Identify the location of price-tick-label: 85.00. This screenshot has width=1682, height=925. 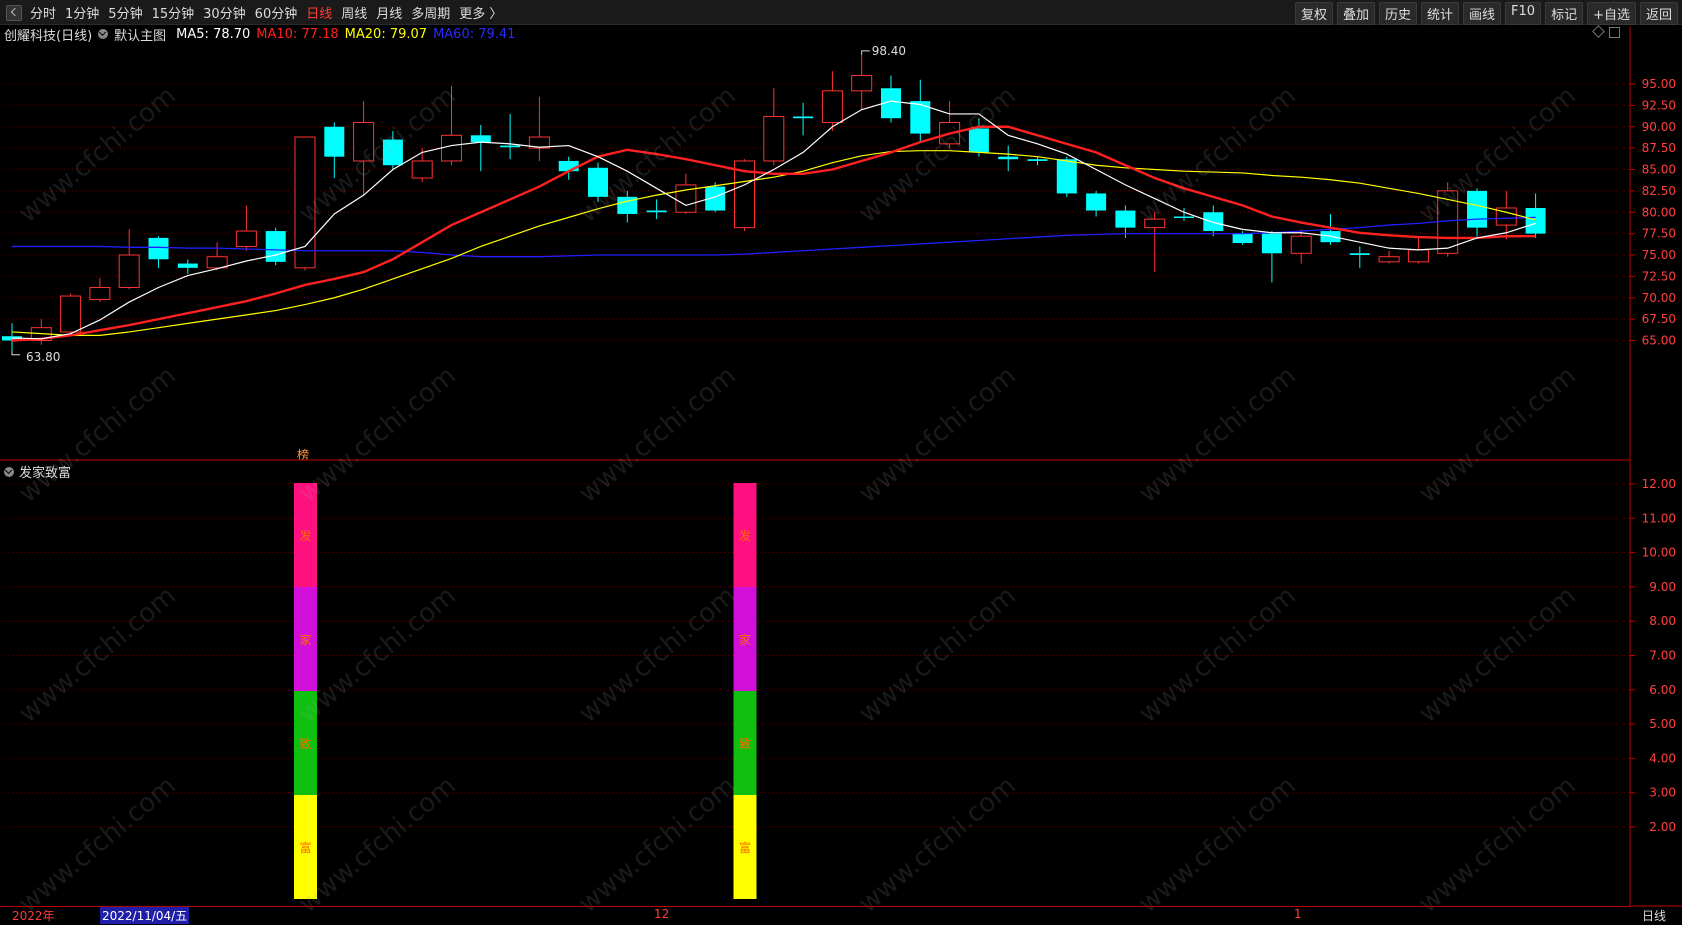
(1659, 170).